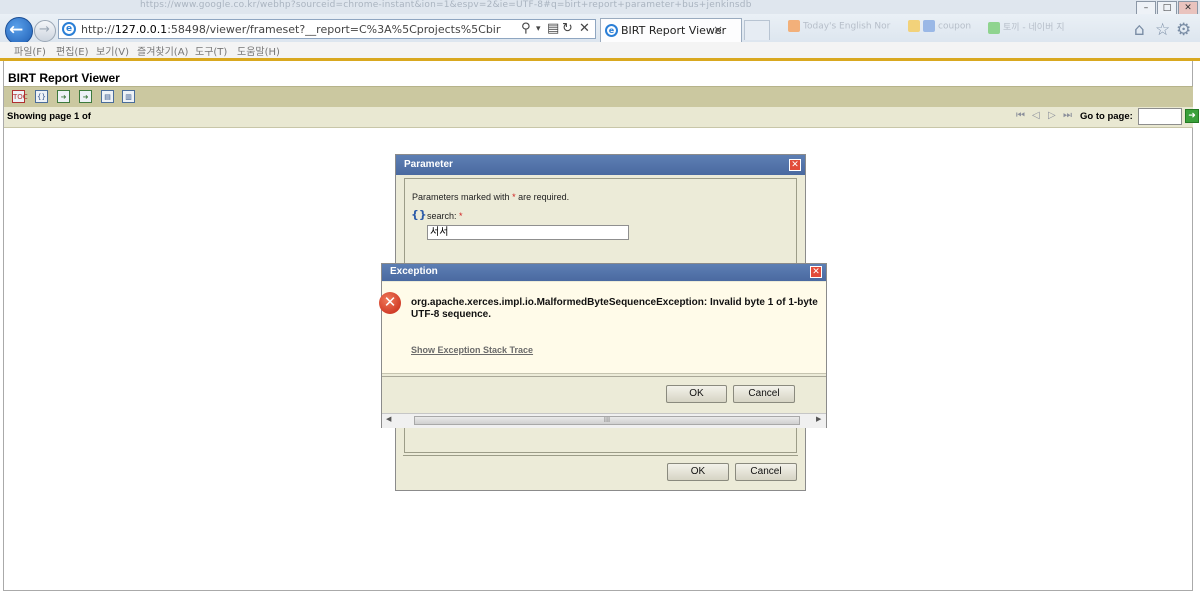 The height and width of the screenshot is (593, 1200). Describe the element at coordinates (567, 28) in the screenshot. I see `refresh-icon: ↻` at that location.